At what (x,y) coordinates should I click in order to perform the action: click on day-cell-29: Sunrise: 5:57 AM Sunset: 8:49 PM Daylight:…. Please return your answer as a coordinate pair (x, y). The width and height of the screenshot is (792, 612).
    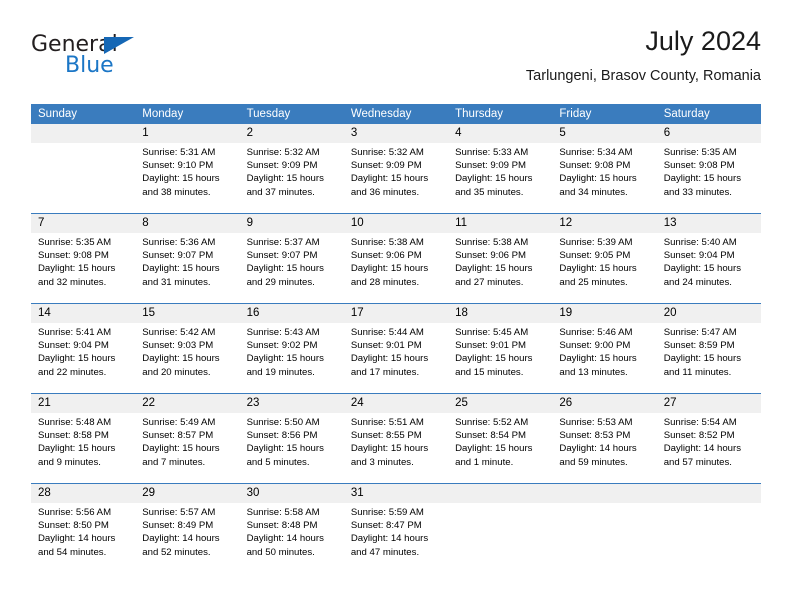
    Looking at the image, I should click on (187, 538).